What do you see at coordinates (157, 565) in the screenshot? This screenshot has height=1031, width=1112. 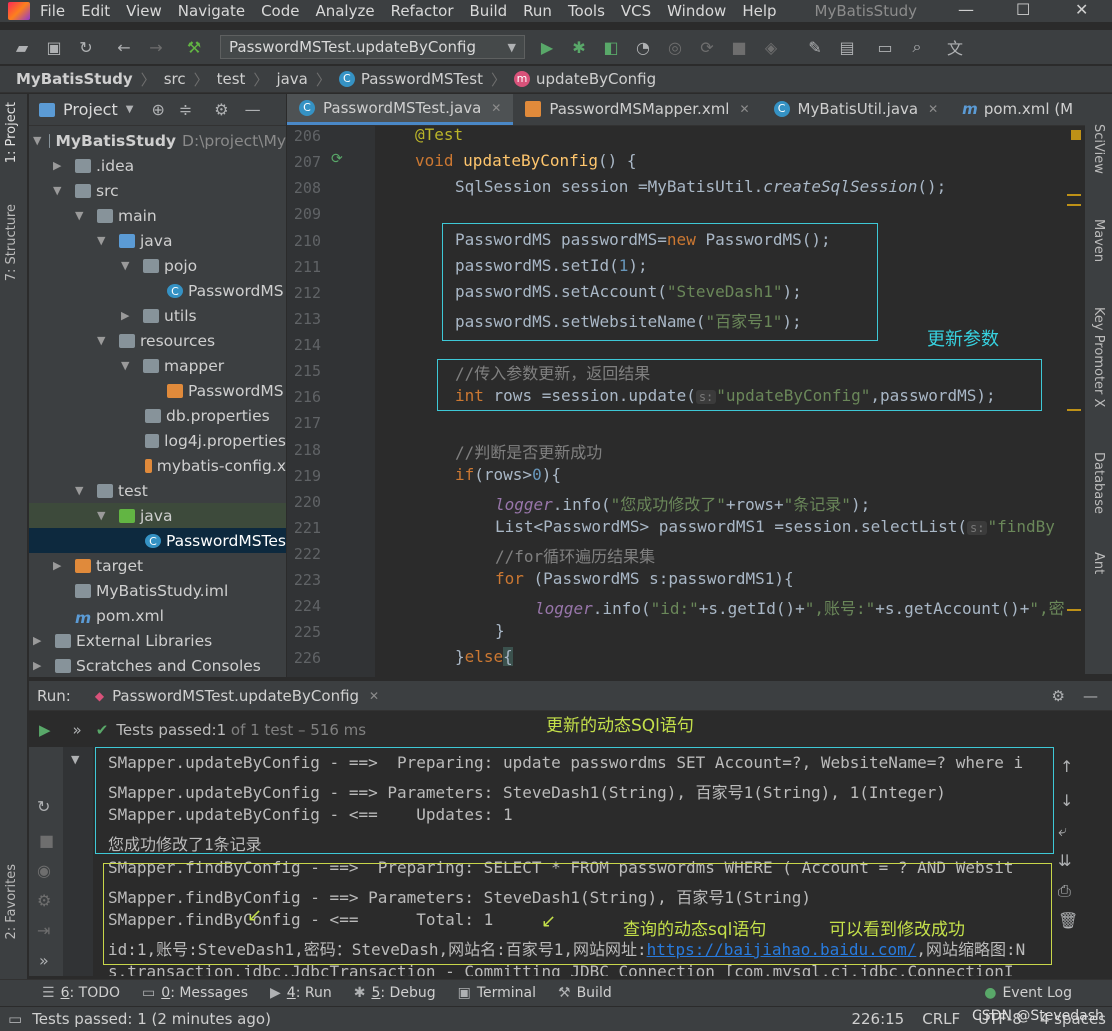 I see `tree-item-target: ▶ target` at bounding box center [157, 565].